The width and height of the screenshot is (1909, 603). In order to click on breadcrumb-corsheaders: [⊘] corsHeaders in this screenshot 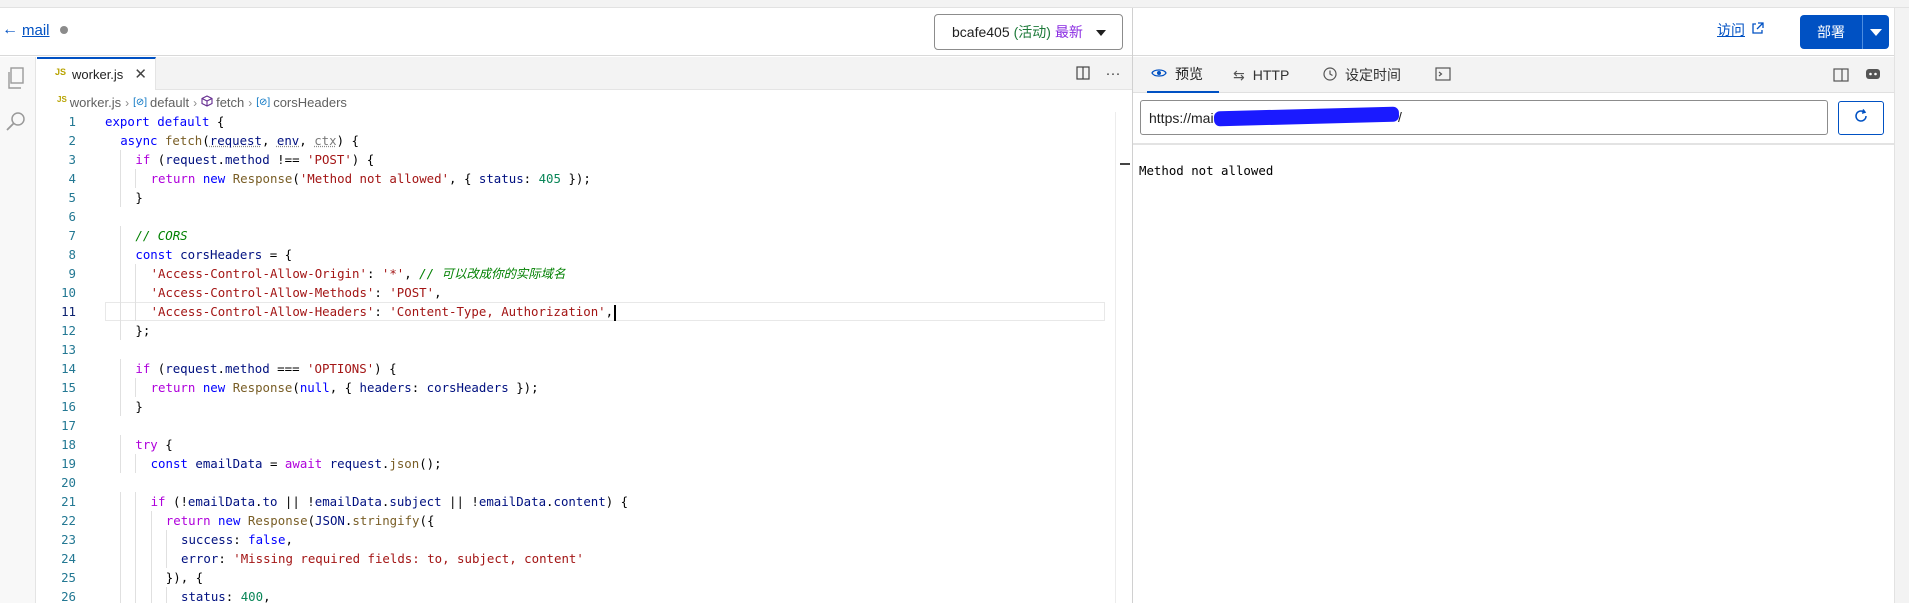, I will do `click(301, 102)`.